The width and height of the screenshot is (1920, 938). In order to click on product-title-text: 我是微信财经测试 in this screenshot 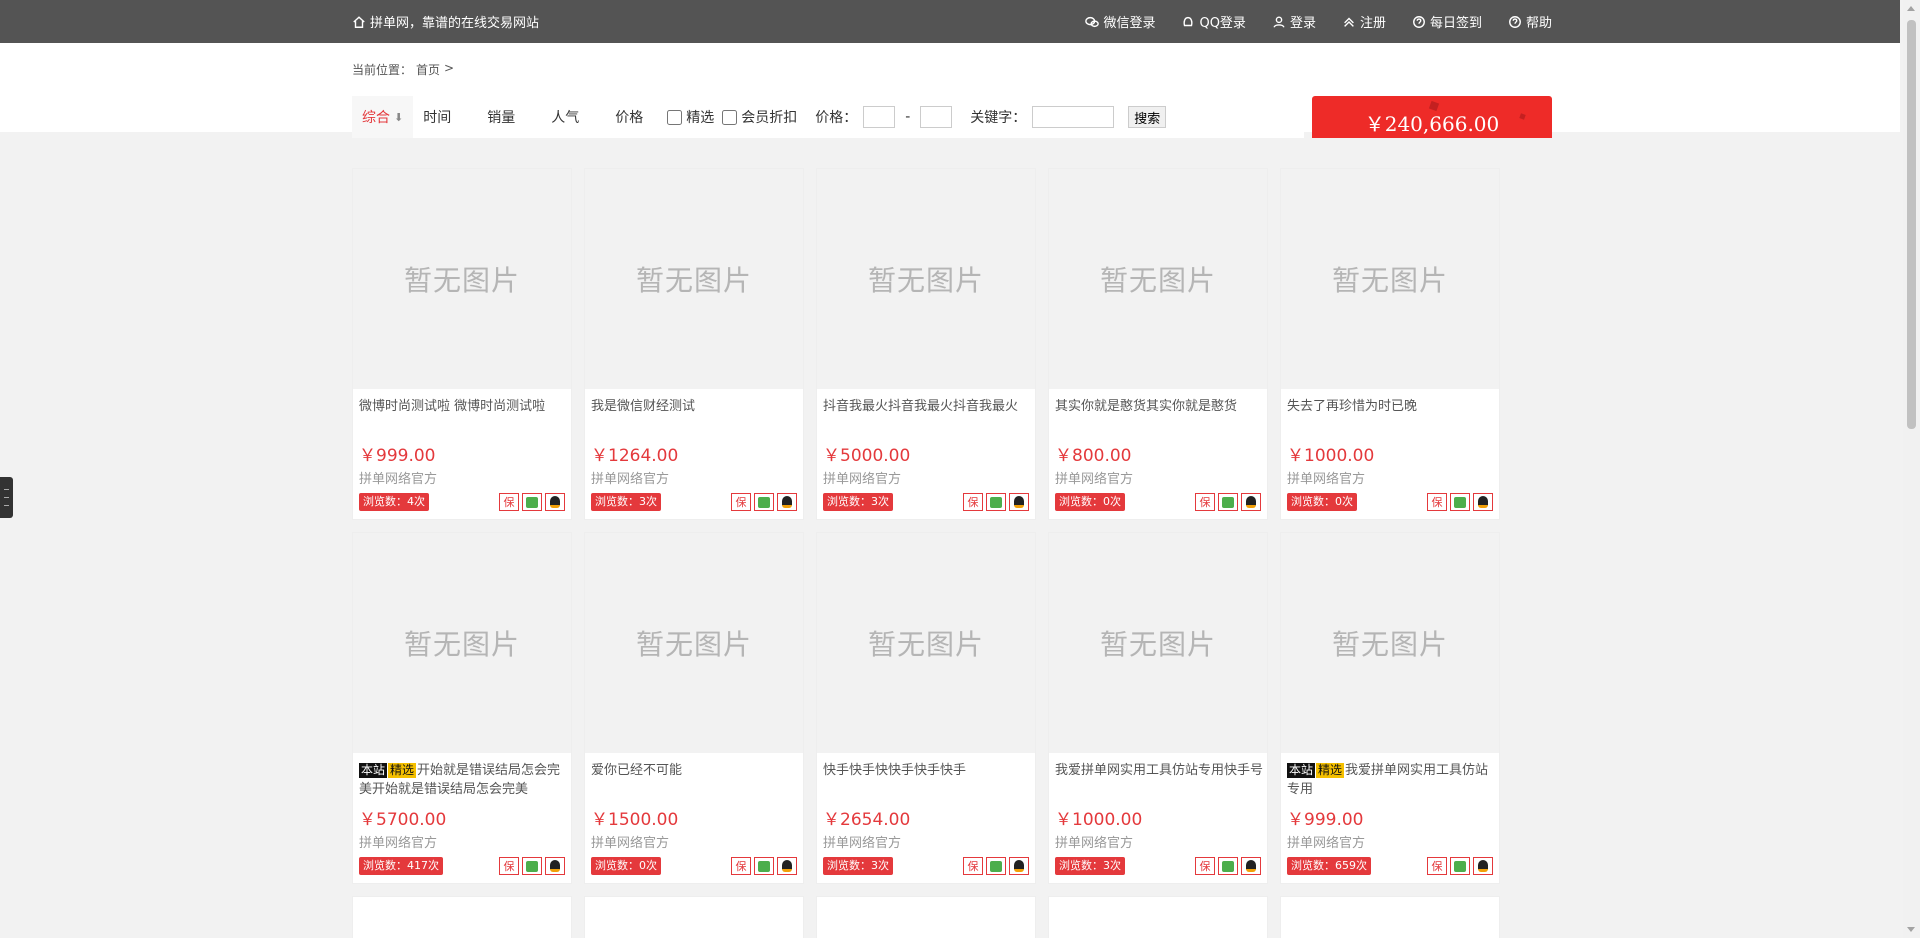, I will do `click(643, 406)`.